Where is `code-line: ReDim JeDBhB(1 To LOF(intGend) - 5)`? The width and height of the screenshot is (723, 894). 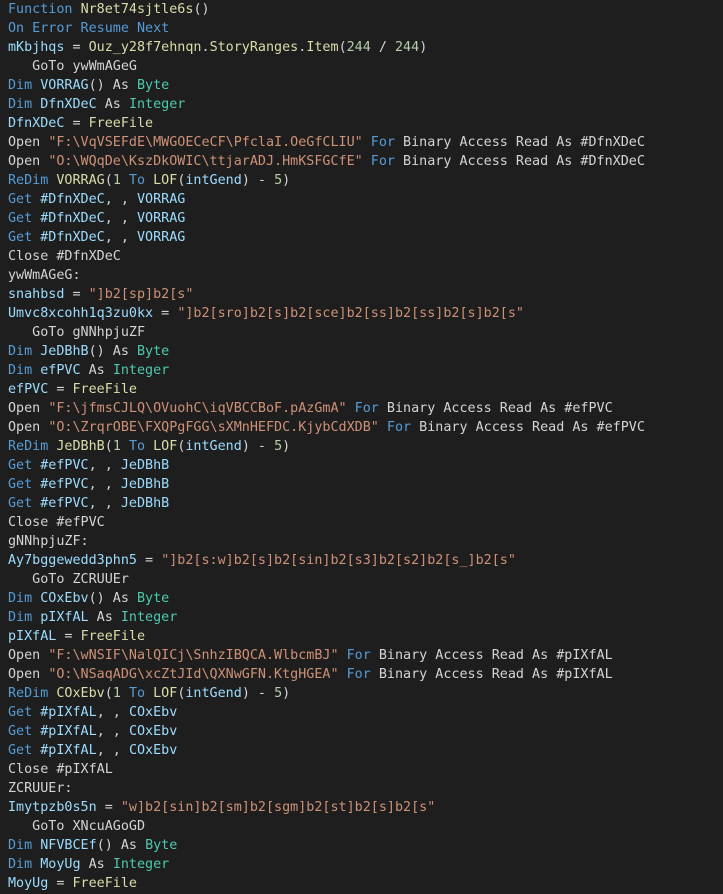
code-line: ReDim JeDBhB(1 To LOF(intGend) - 5) is located at coordinates (361, 446).